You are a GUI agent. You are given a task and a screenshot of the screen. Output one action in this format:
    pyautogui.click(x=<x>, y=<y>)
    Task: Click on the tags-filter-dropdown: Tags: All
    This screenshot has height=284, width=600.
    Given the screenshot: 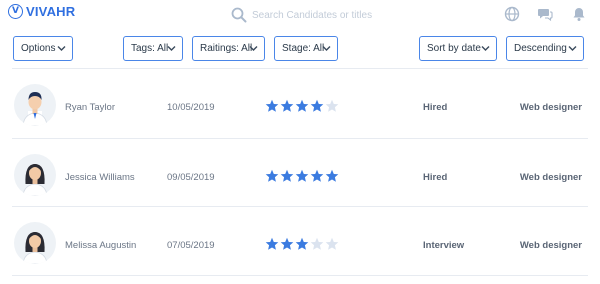 What is the action you would take?
    pyautogui.click(x=153, y=48)
    